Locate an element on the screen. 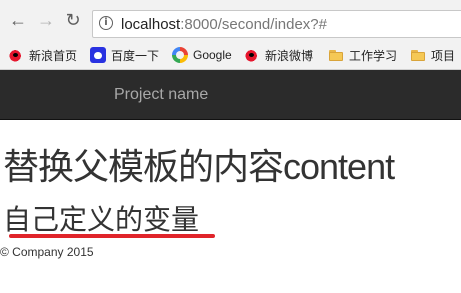 The height and width of the screenshot is (293, 461). heading-latin-text: content is located at coordinates (339, 166).